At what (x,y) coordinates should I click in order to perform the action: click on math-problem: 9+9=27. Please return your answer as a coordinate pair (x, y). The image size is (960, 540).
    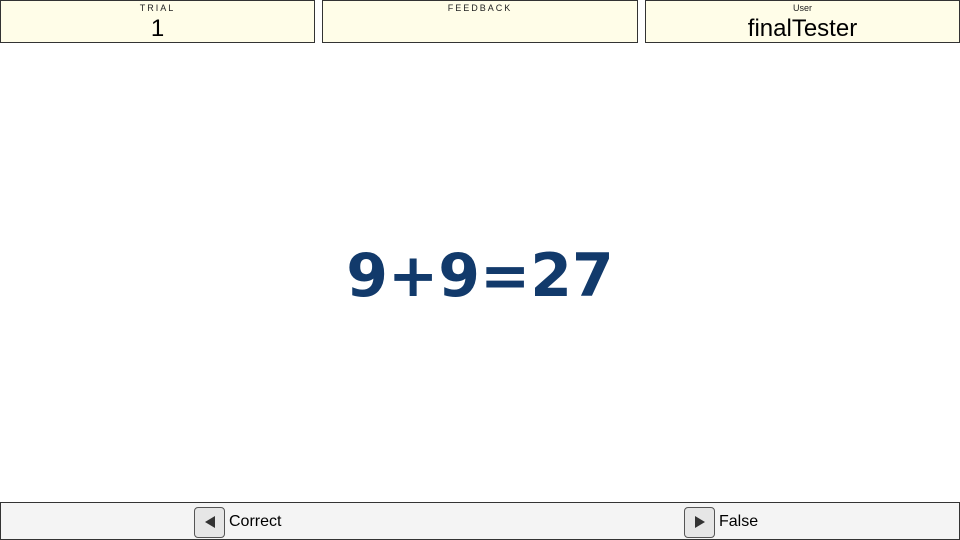
    Looking at the image, I should click on (480, 276).